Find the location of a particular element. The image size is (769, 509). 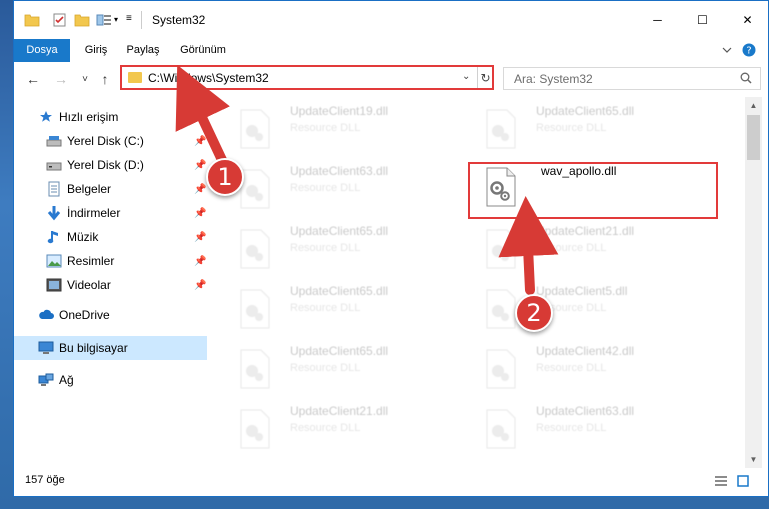

sidebar-item-documents: Belgeler 📌 is located at coordinates (110, 189).